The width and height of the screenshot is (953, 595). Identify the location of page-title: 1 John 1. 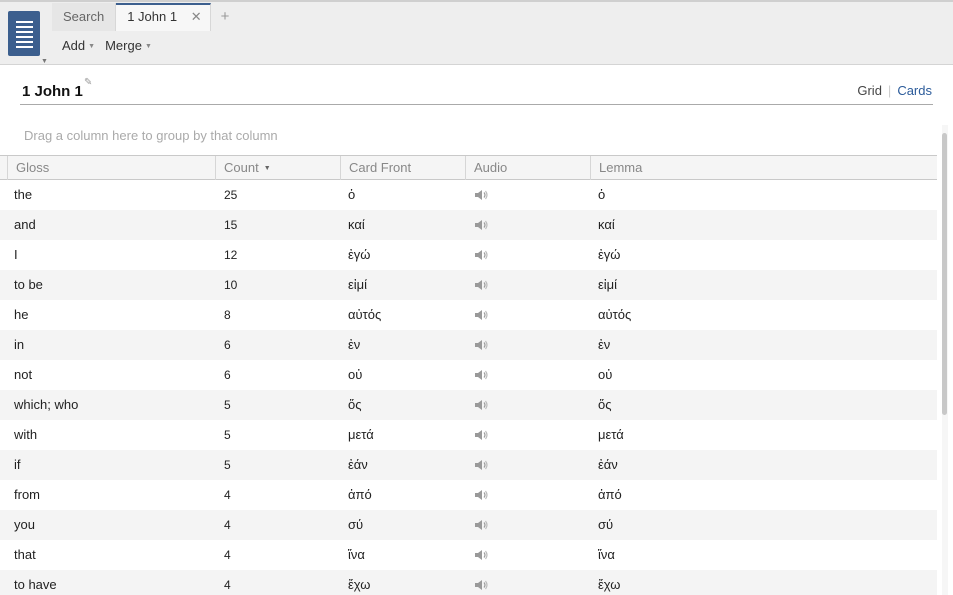
(52, 91).